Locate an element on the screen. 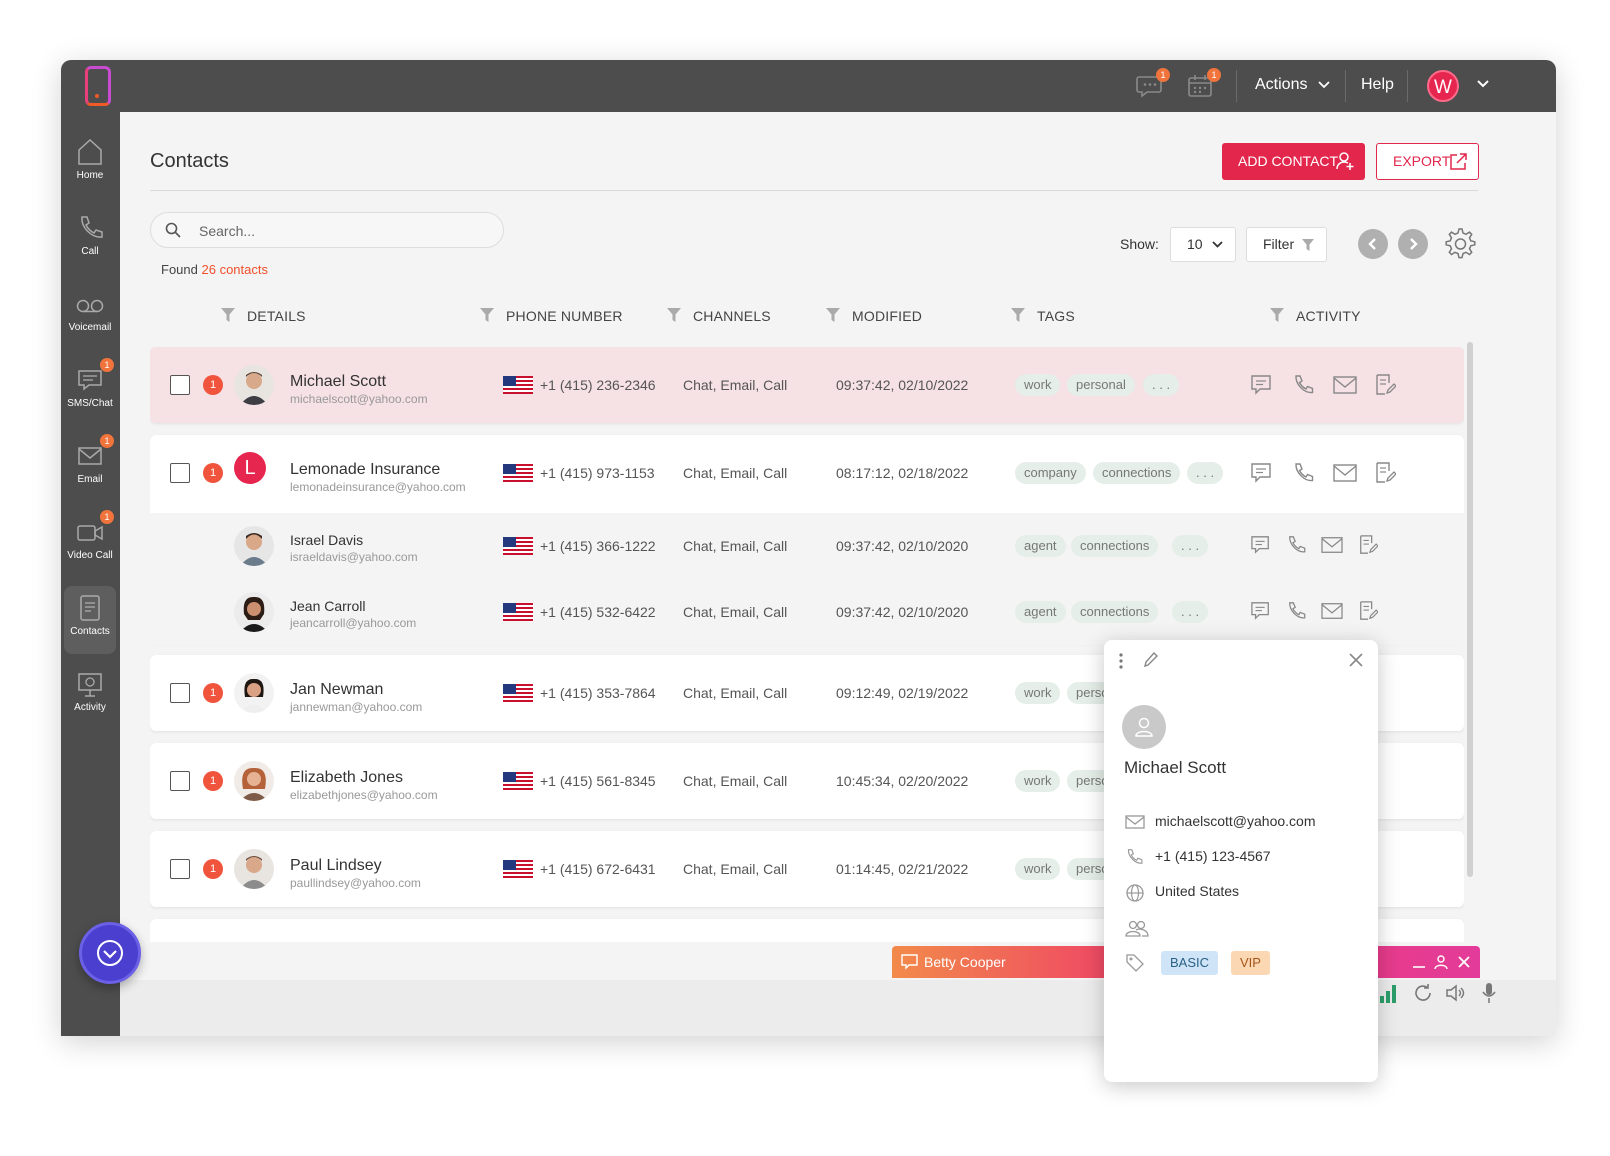 The height and width of the screenshot is (1156, 1610). vertical-scrollbar is located at coordinates (1470, 609).